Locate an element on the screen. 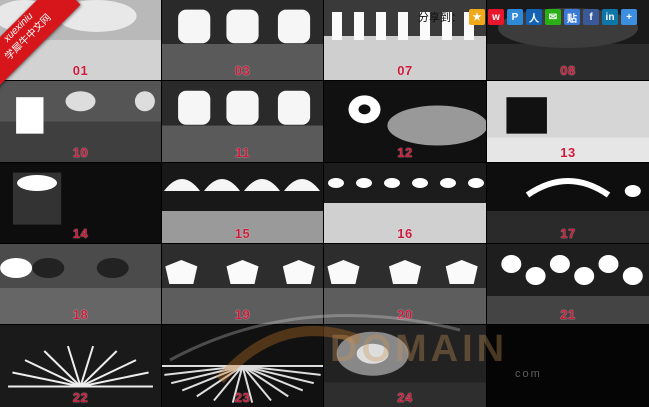 The image size is (649, 407). share-toolbar: 分享到： ★ w P 人 ✉ 贴 f in + is located at coordinates (527, 17).